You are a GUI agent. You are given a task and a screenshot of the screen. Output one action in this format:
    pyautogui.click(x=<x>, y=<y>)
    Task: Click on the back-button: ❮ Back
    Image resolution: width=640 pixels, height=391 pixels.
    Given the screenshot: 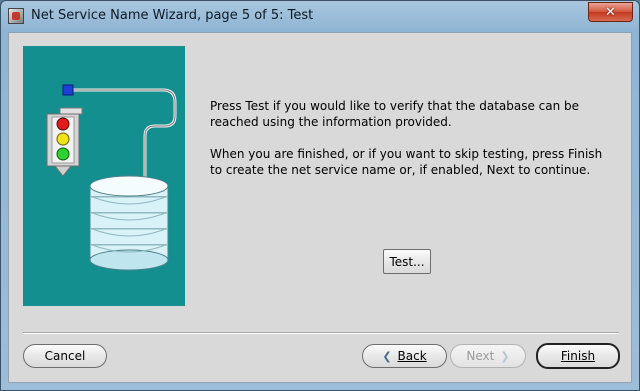 What is the action you would take?
    pyautogui.click(x=404, y=356)
    